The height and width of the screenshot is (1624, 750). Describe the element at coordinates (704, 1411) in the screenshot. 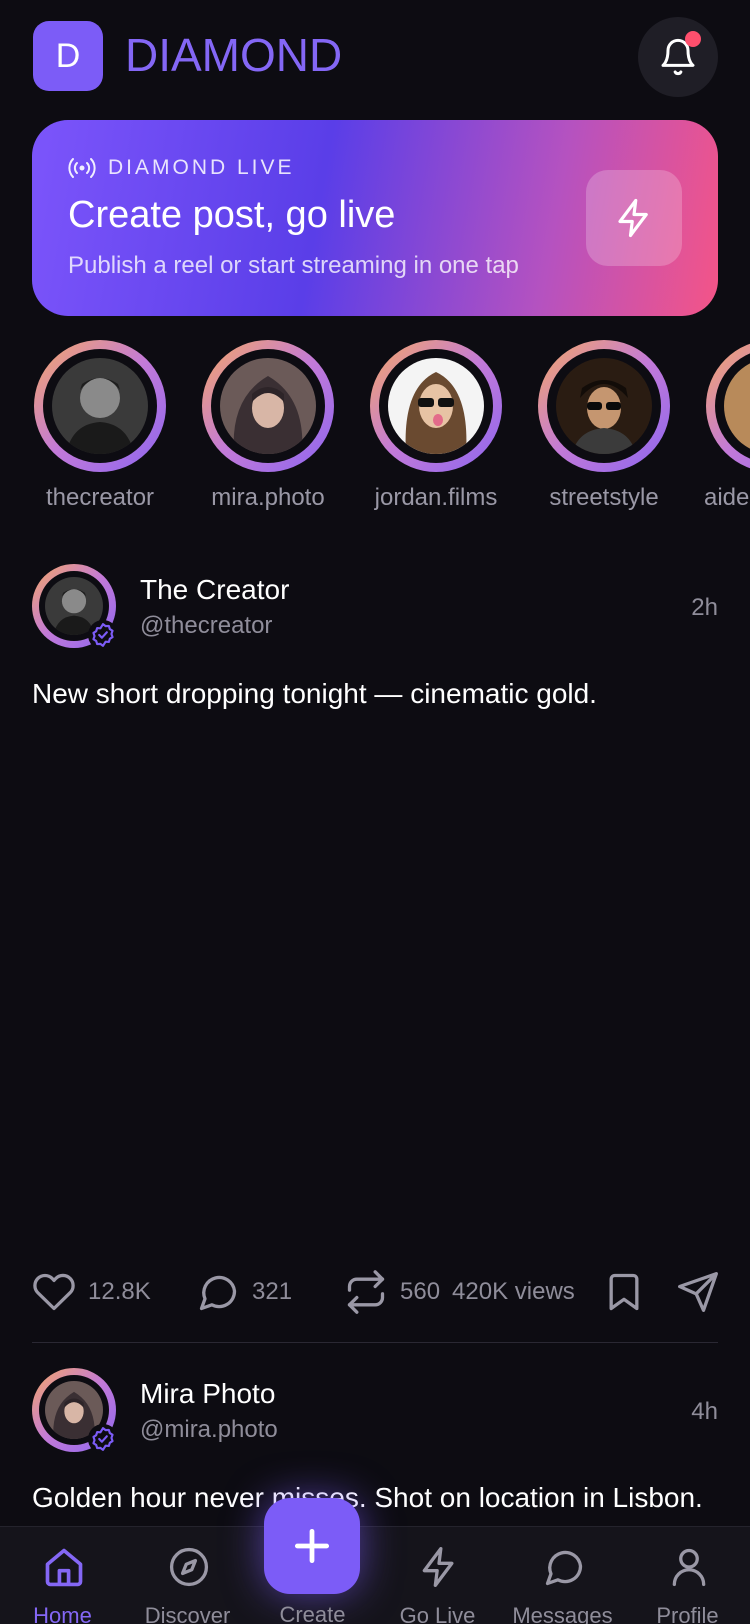

I see `post-timestamp: 4h` at that location.